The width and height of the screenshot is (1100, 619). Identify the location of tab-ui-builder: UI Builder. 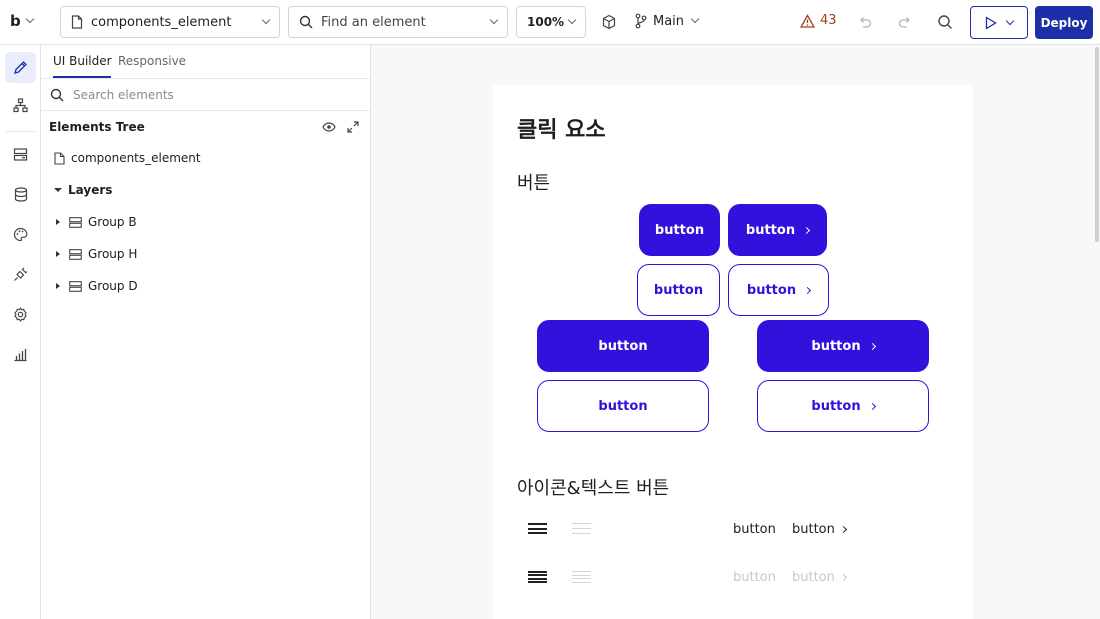
(82, 61).